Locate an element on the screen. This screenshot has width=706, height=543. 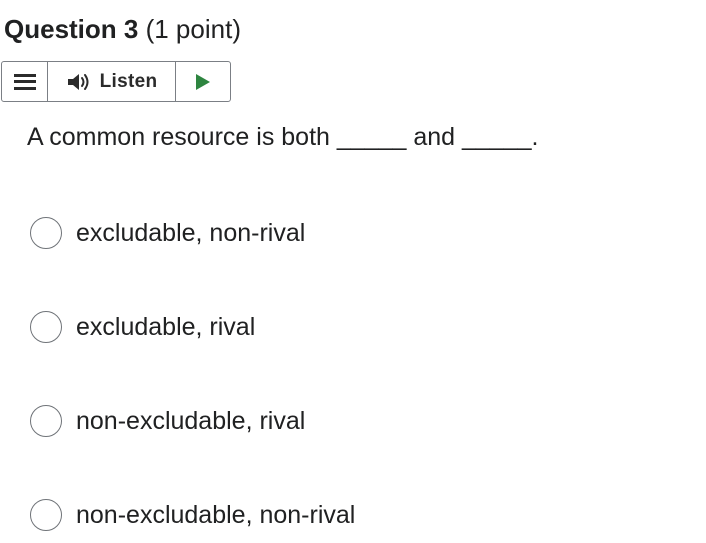
option-label: excludable, rival is located at coordinates (166, 327).